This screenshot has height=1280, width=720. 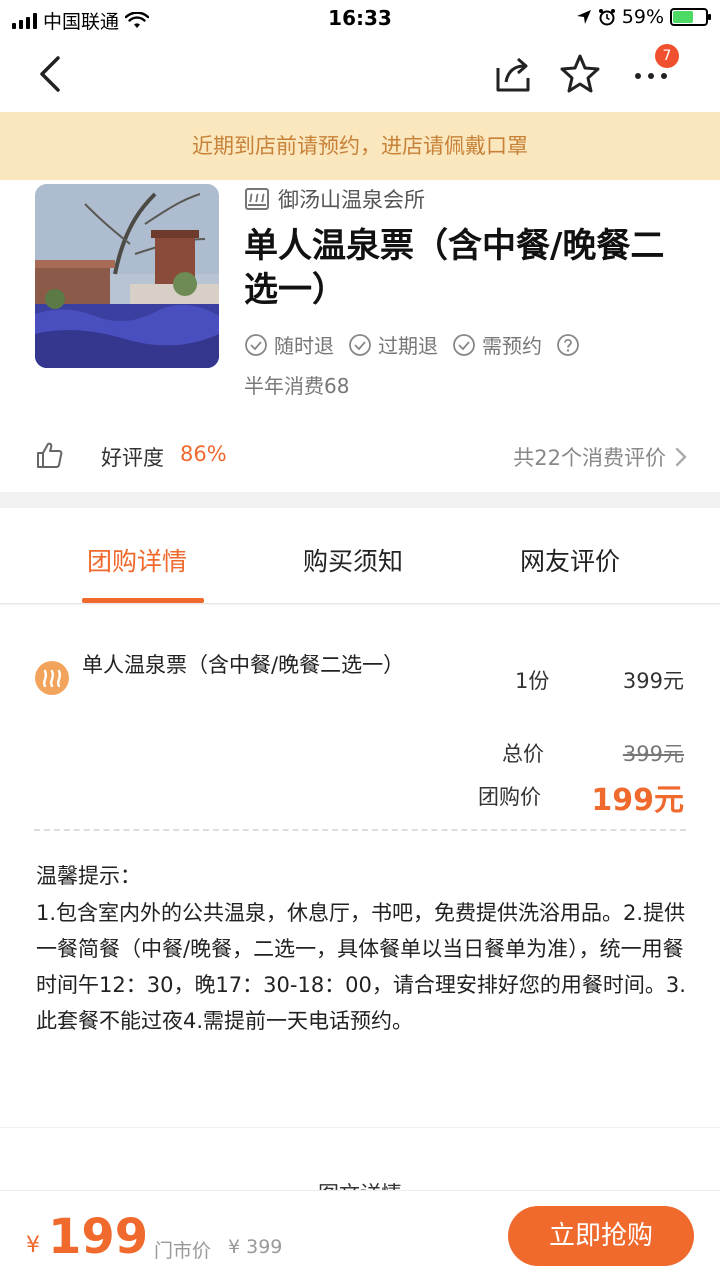 What do you see at coordinates (454, 268) in the screenshot?
I see `product-title: 单人温泉票（含中餐/晚餐二选一）` at bounding box center [454, 268].